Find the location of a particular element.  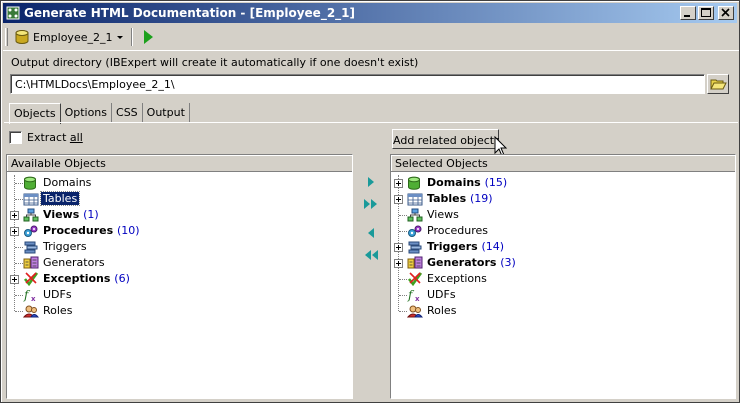

maximize-icon is located at coordinates (706, 12).